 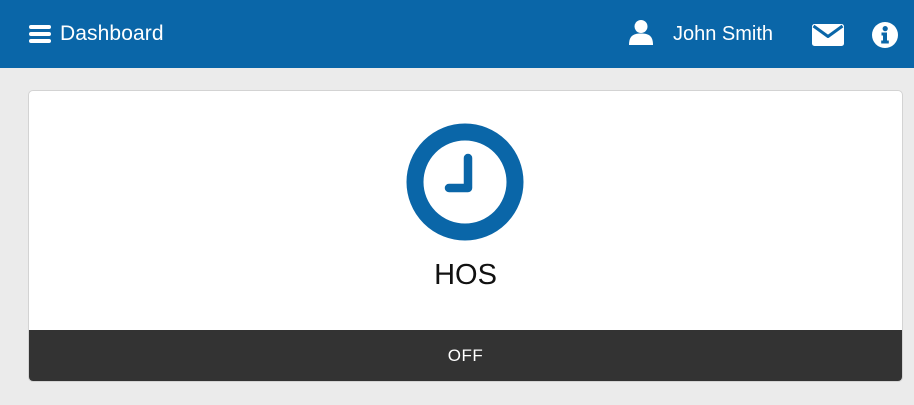 I want to click on dashboard-title: Dashboard, so click(x=112, y=33).